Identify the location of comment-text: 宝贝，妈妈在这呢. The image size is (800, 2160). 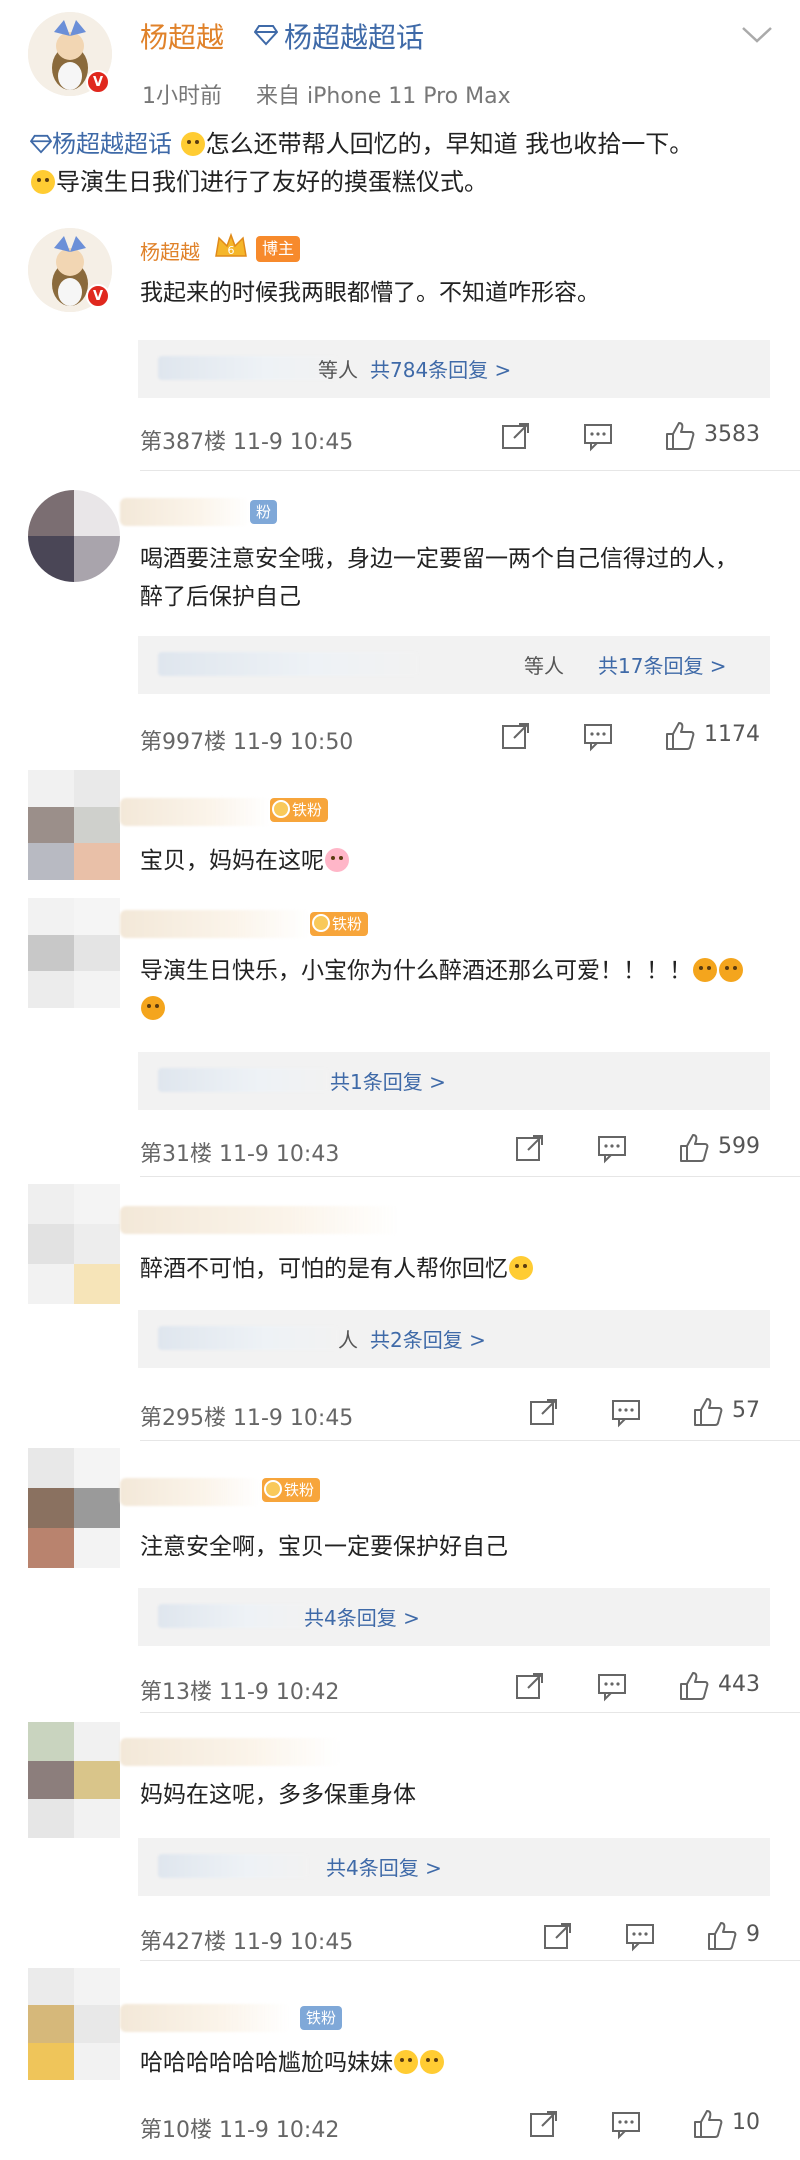
(450, 861).